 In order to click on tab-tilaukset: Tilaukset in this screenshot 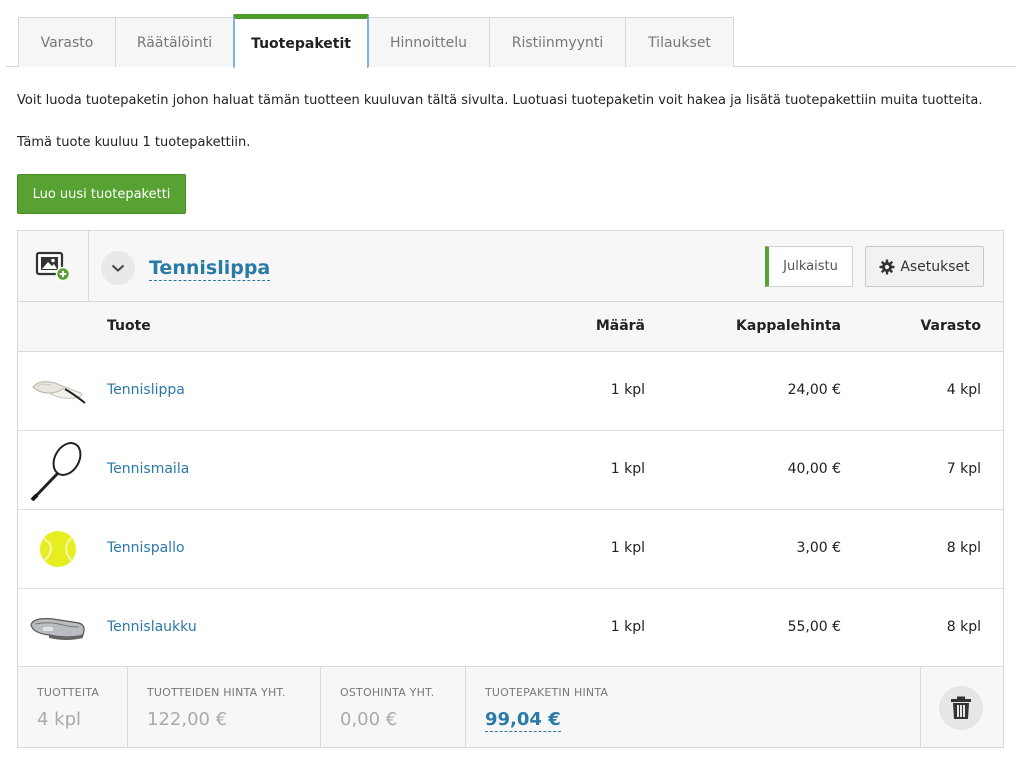, I will do `click(680, 42)`.